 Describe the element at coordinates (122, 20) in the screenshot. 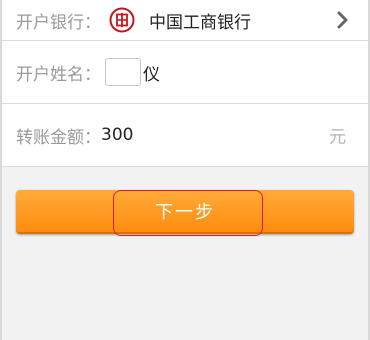

I see `icbc-logo-icon` at that location.